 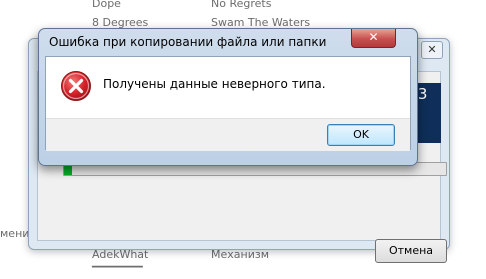 I want to click on close-button: ✕, so click(x=373, y=38).